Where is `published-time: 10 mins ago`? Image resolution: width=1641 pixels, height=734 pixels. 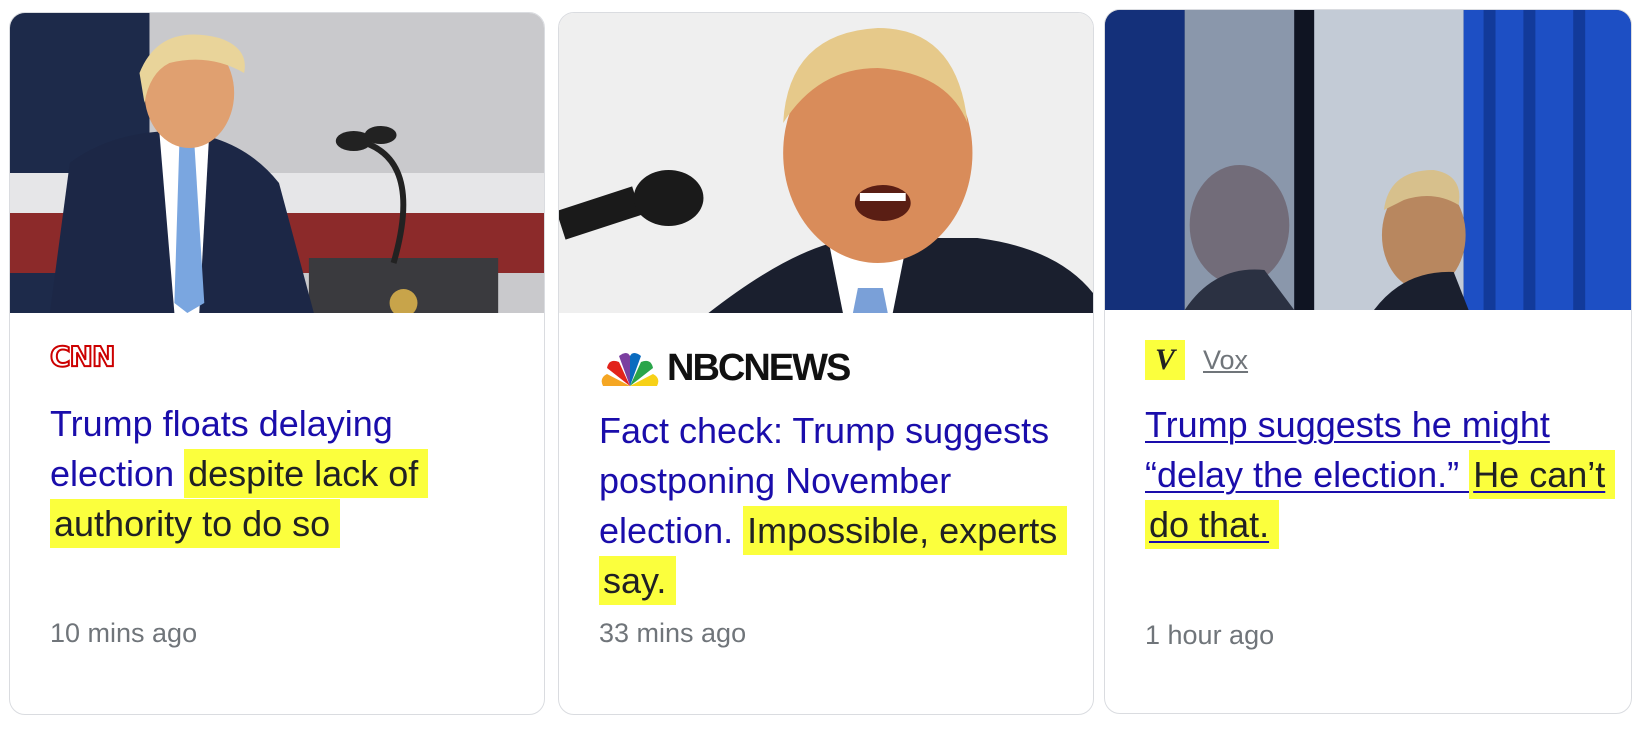
published-time: 10 mins ago is located at coordinates (124, 633).